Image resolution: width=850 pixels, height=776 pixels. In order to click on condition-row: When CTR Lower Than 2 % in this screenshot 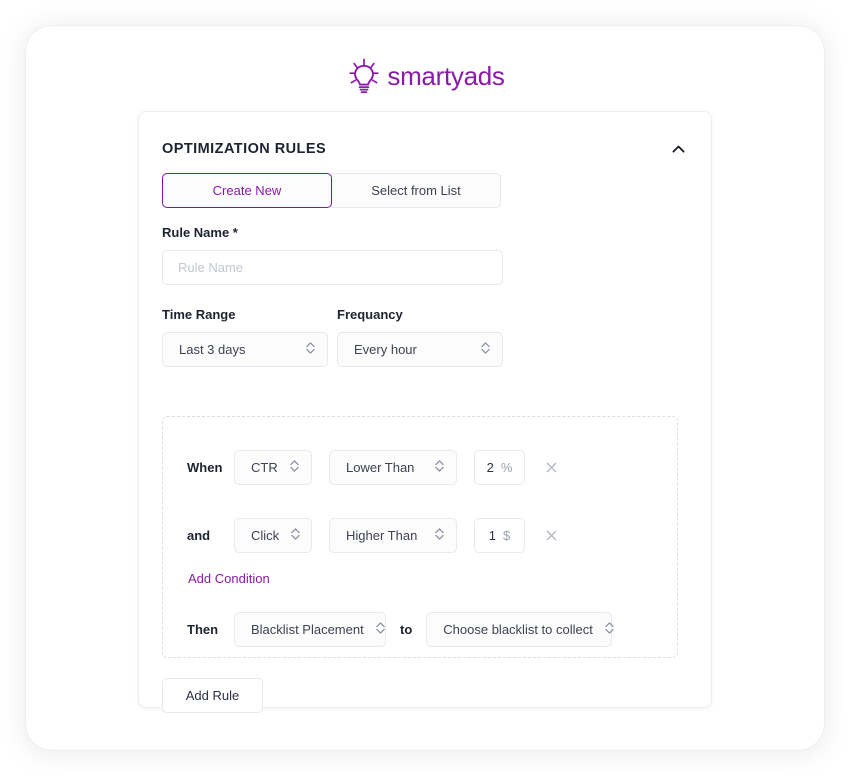, I will do `click(375, 467)`.